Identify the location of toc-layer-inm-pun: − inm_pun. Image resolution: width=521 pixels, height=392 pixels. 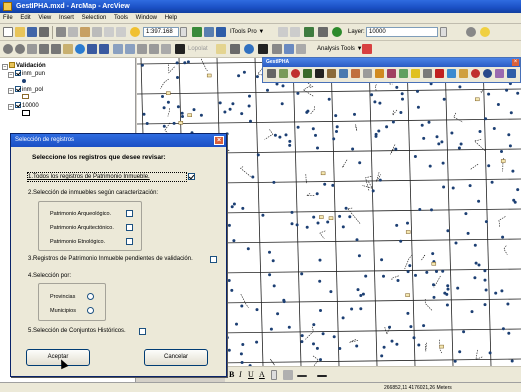
(26, 74).